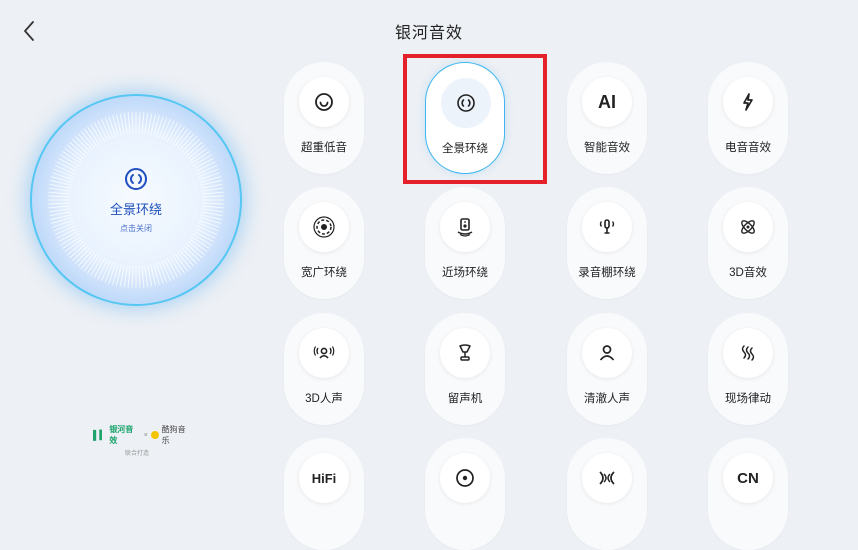 The height and width of the screenshot is (550, 858). I want to click on effect-tile-3d: 3D音效, so click(748, 243).